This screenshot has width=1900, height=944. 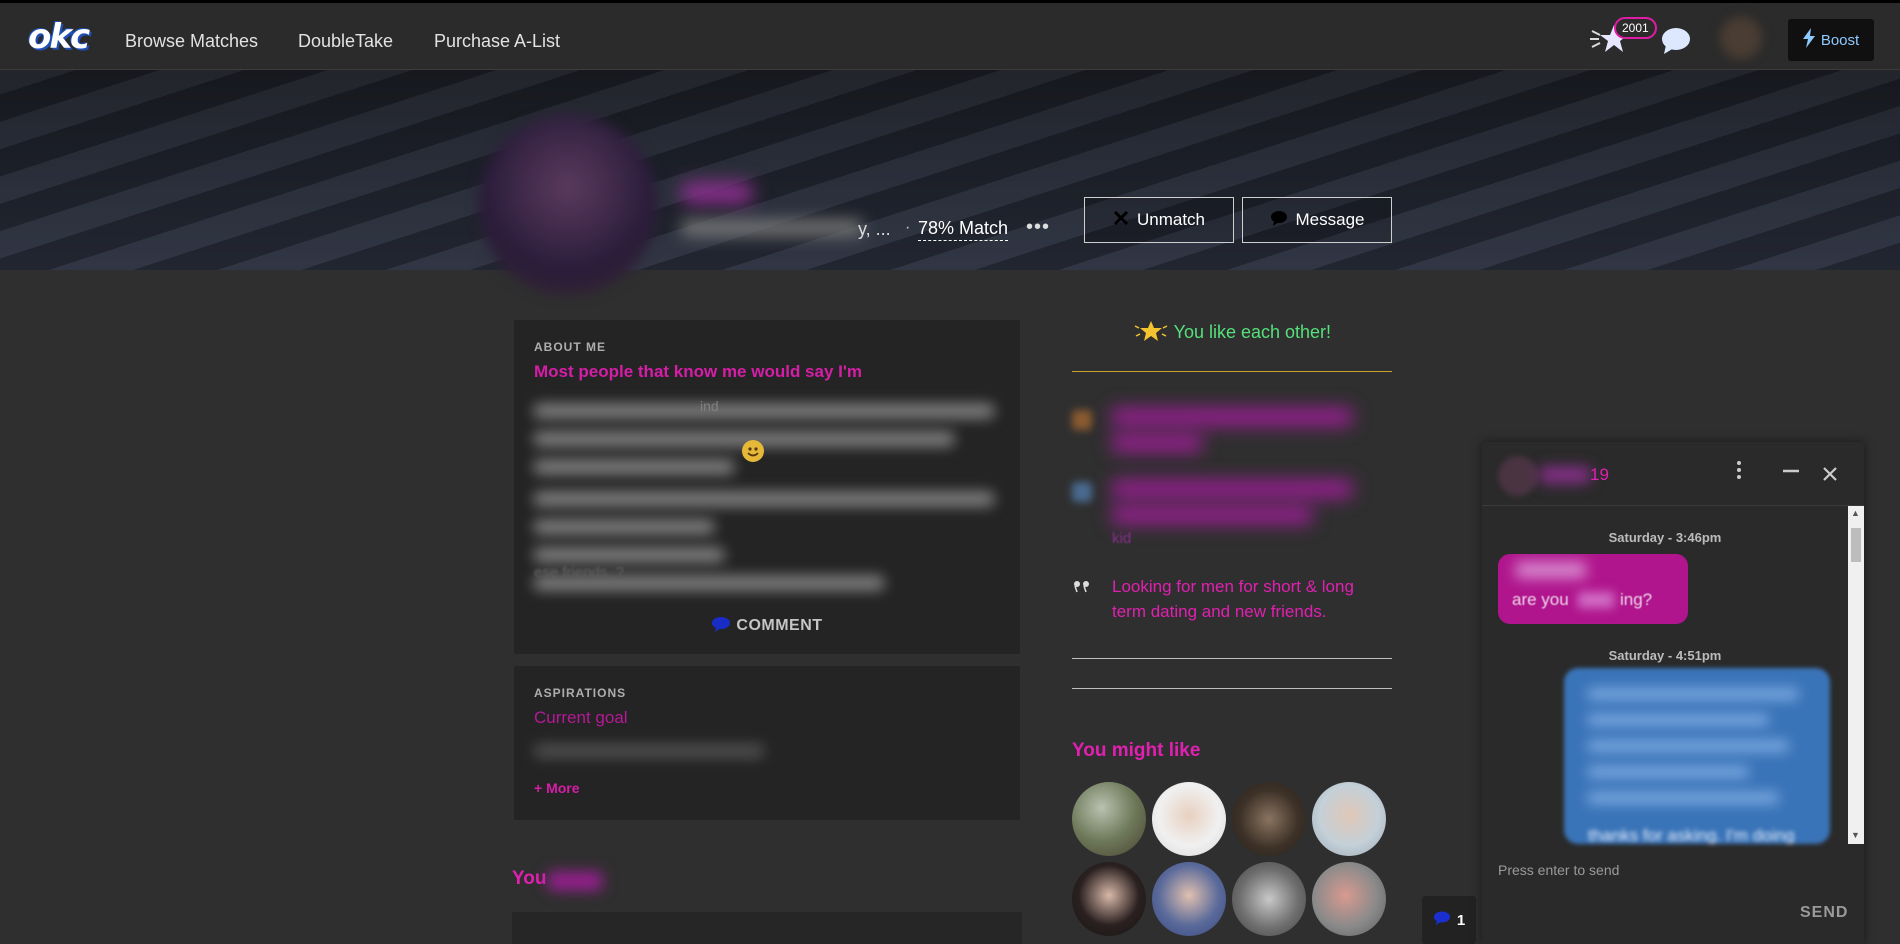 I want to click on match-percentage: 78% Match, so click(x=963, y=229).